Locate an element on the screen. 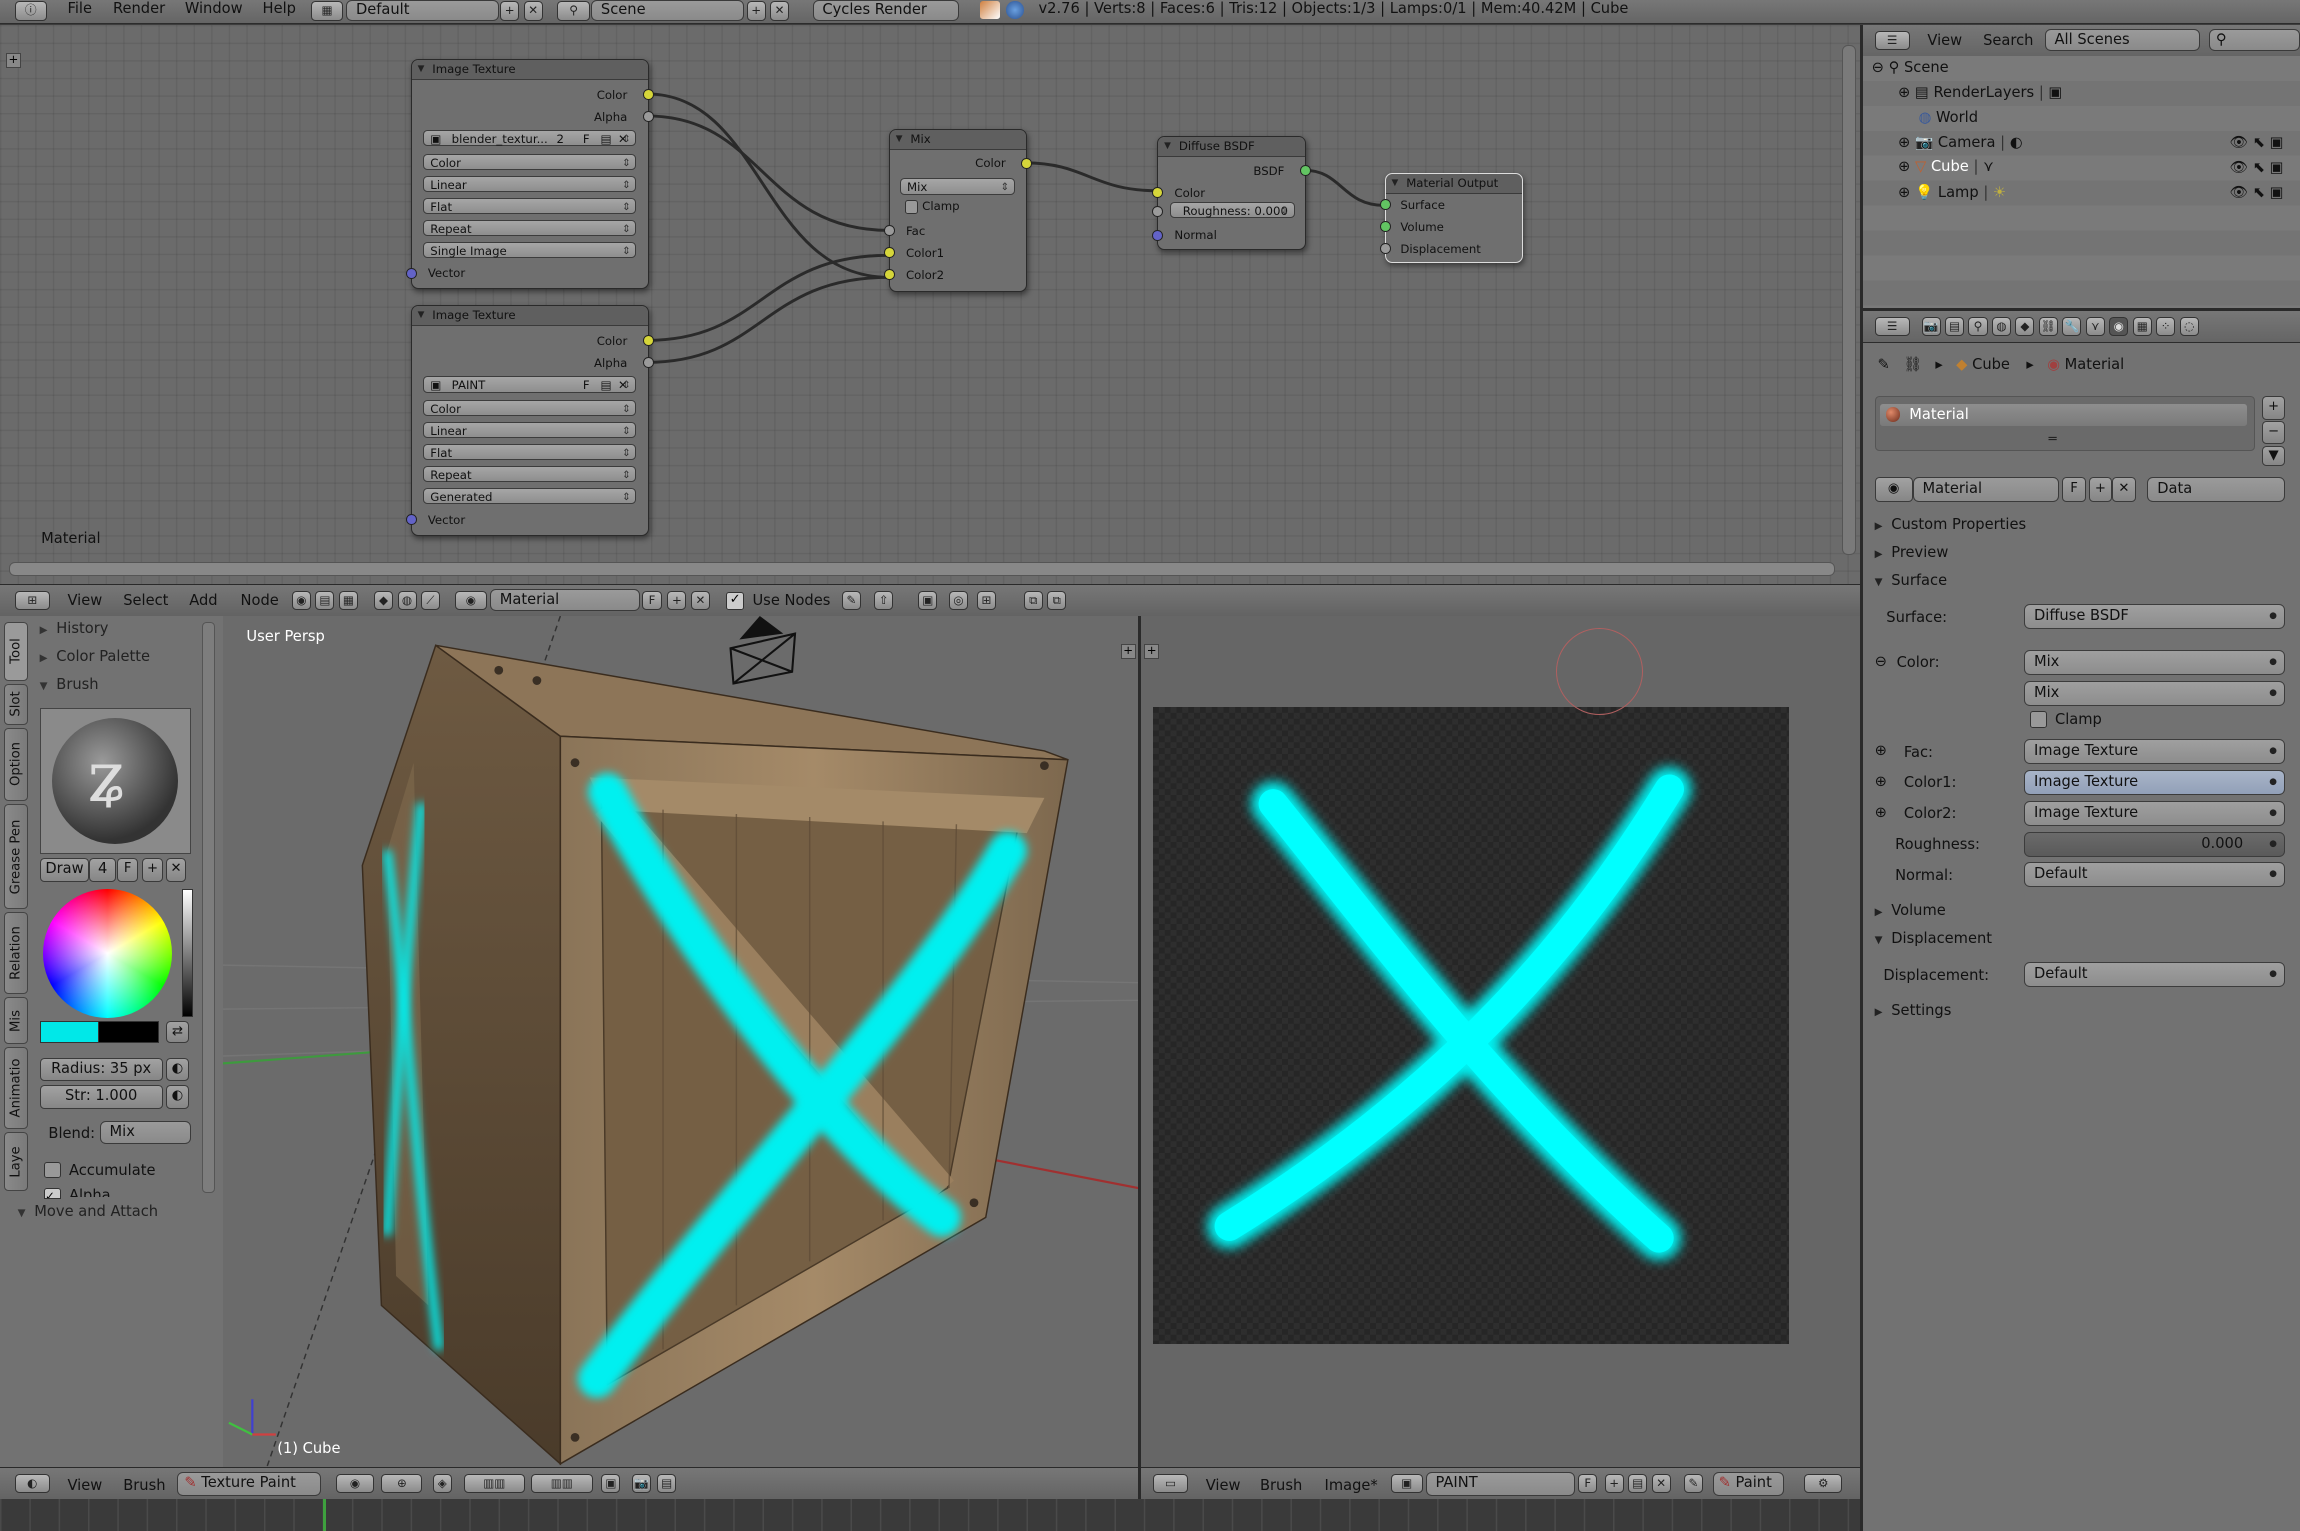  outliner-row-cube: ⊕ ▽ Cube | ⋎ is located at coordinates (1946, 166).